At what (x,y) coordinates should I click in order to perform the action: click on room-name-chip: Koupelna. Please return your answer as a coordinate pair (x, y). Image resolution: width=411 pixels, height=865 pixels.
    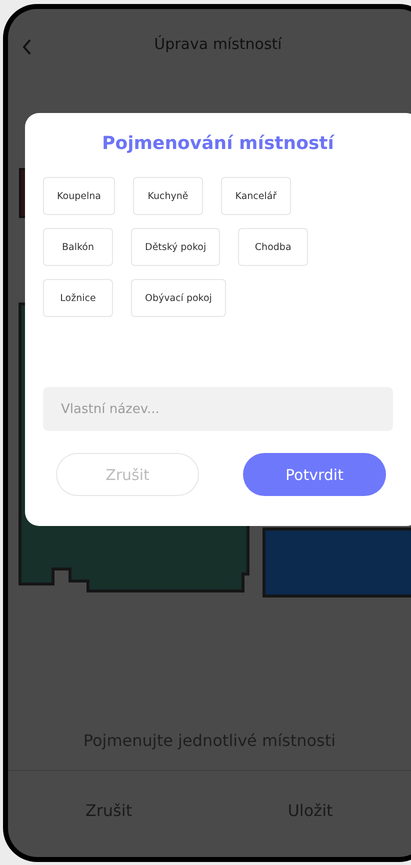
    Looking at the image, I should click on (79, 196).